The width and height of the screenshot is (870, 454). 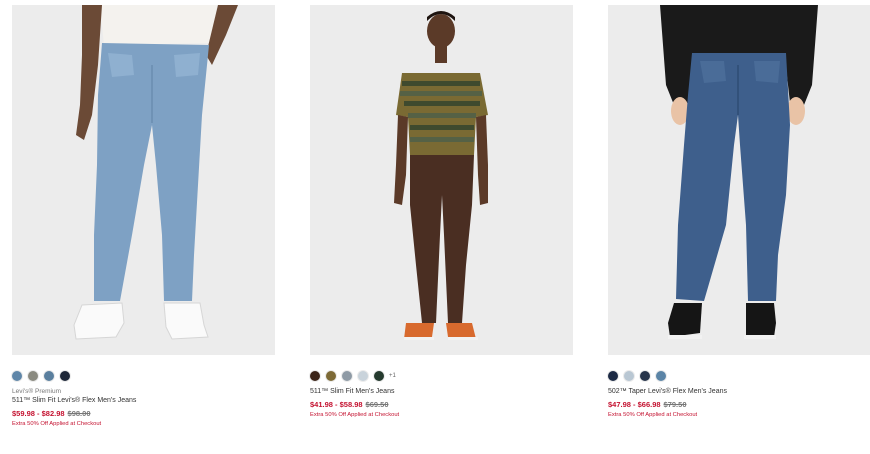 I want to click on product-name: 502™ Taper Levi's® Flex Men's Jeans, so click(x=739, y=392).